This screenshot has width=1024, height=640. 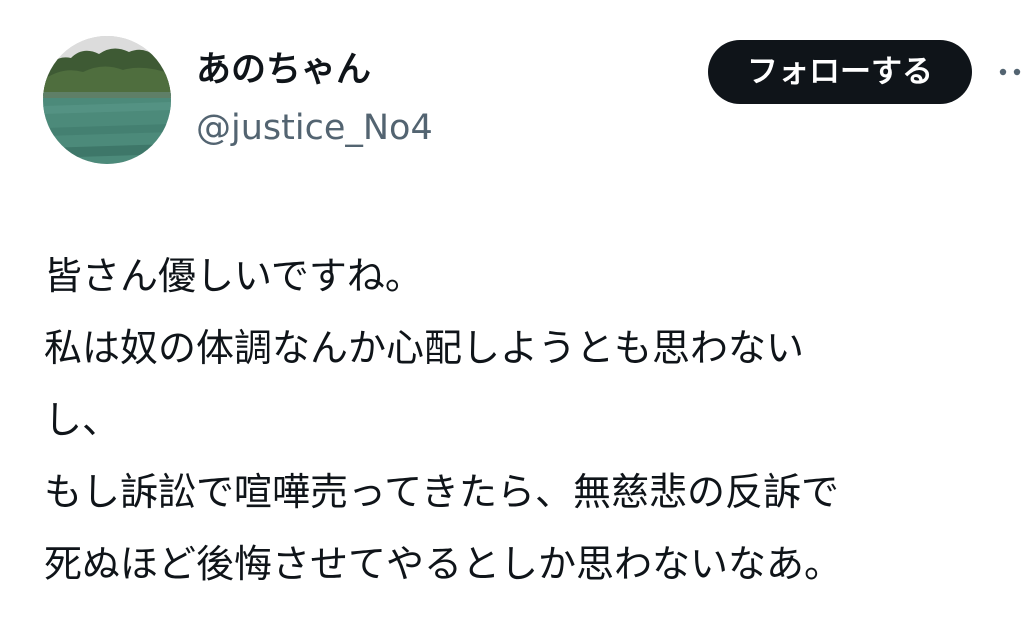 I want to click on landscape-lake-avatar, so click(x=107, y=100).